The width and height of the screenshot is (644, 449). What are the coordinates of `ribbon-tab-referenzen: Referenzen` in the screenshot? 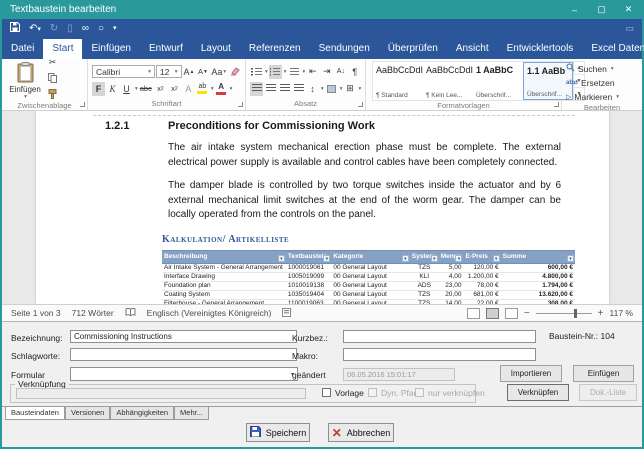 It's located at (275, 49).